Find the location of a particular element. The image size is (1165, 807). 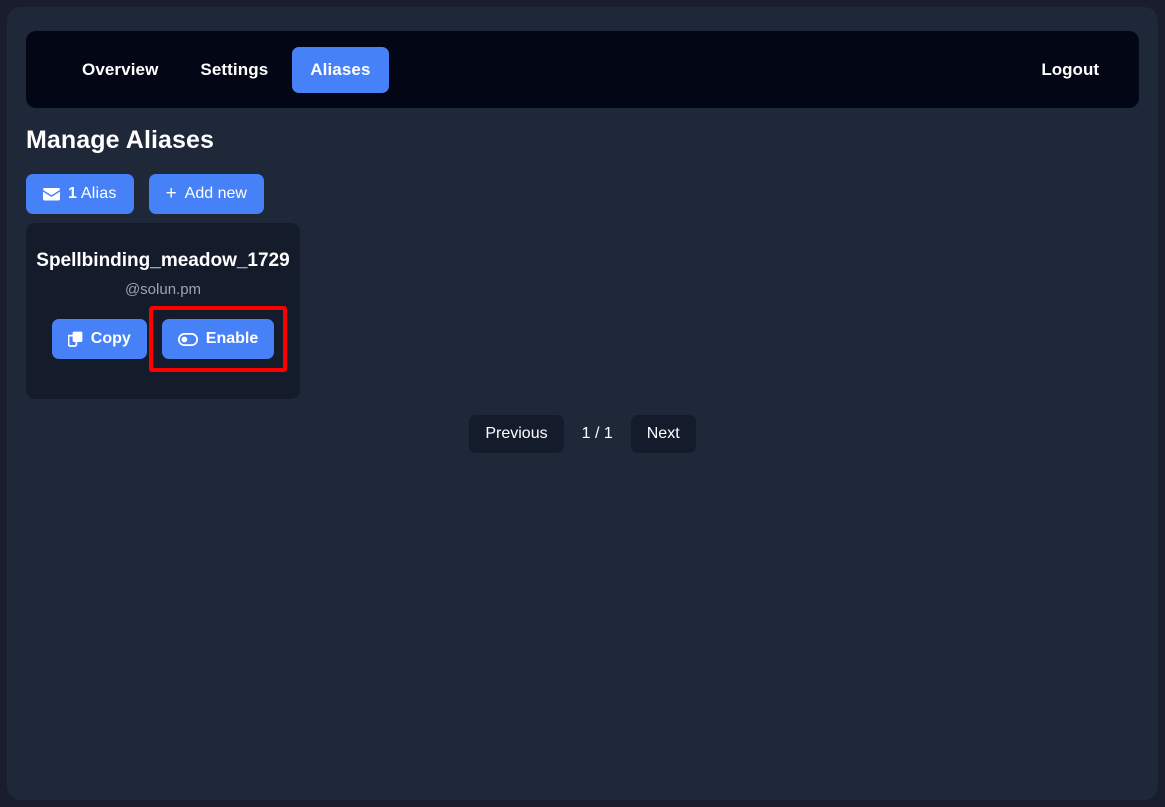

alias-domain: @solun.pm is located at coordinates (163, 289).